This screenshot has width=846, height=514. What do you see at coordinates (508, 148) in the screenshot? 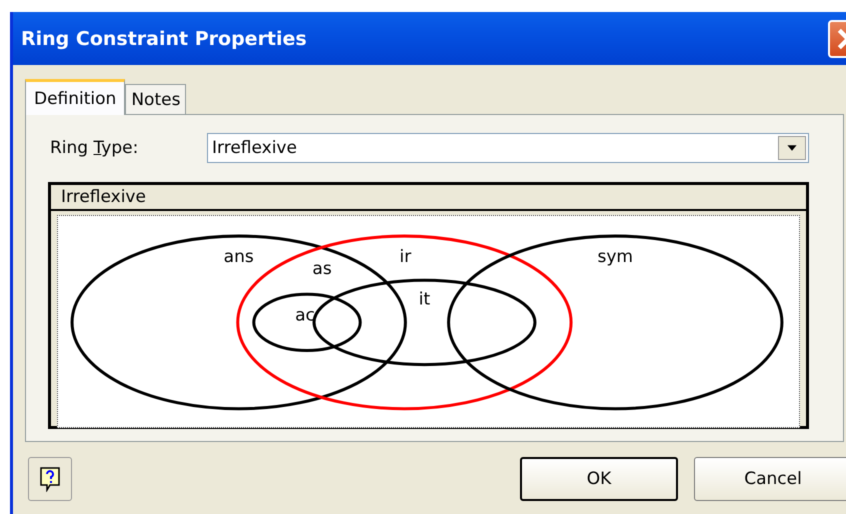
I see `ring-type-dropdown: Irreflexive` at bounding box center [508, 148].